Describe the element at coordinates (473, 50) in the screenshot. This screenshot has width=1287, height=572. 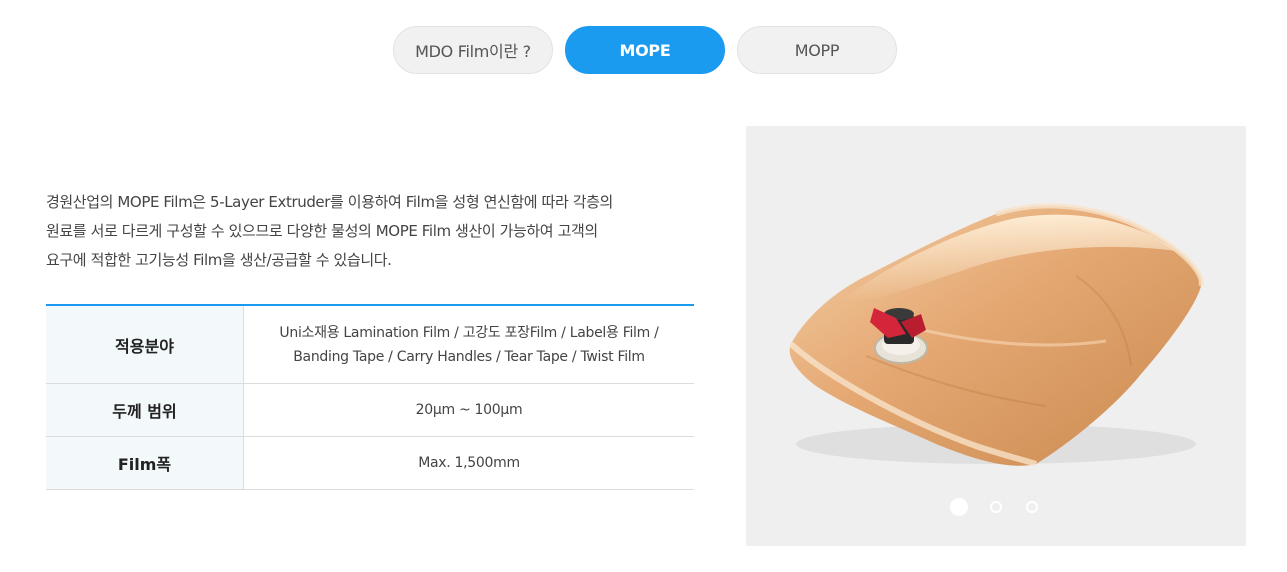
I see `tab-mdo-film: MDO Film이란 ?` at that location.